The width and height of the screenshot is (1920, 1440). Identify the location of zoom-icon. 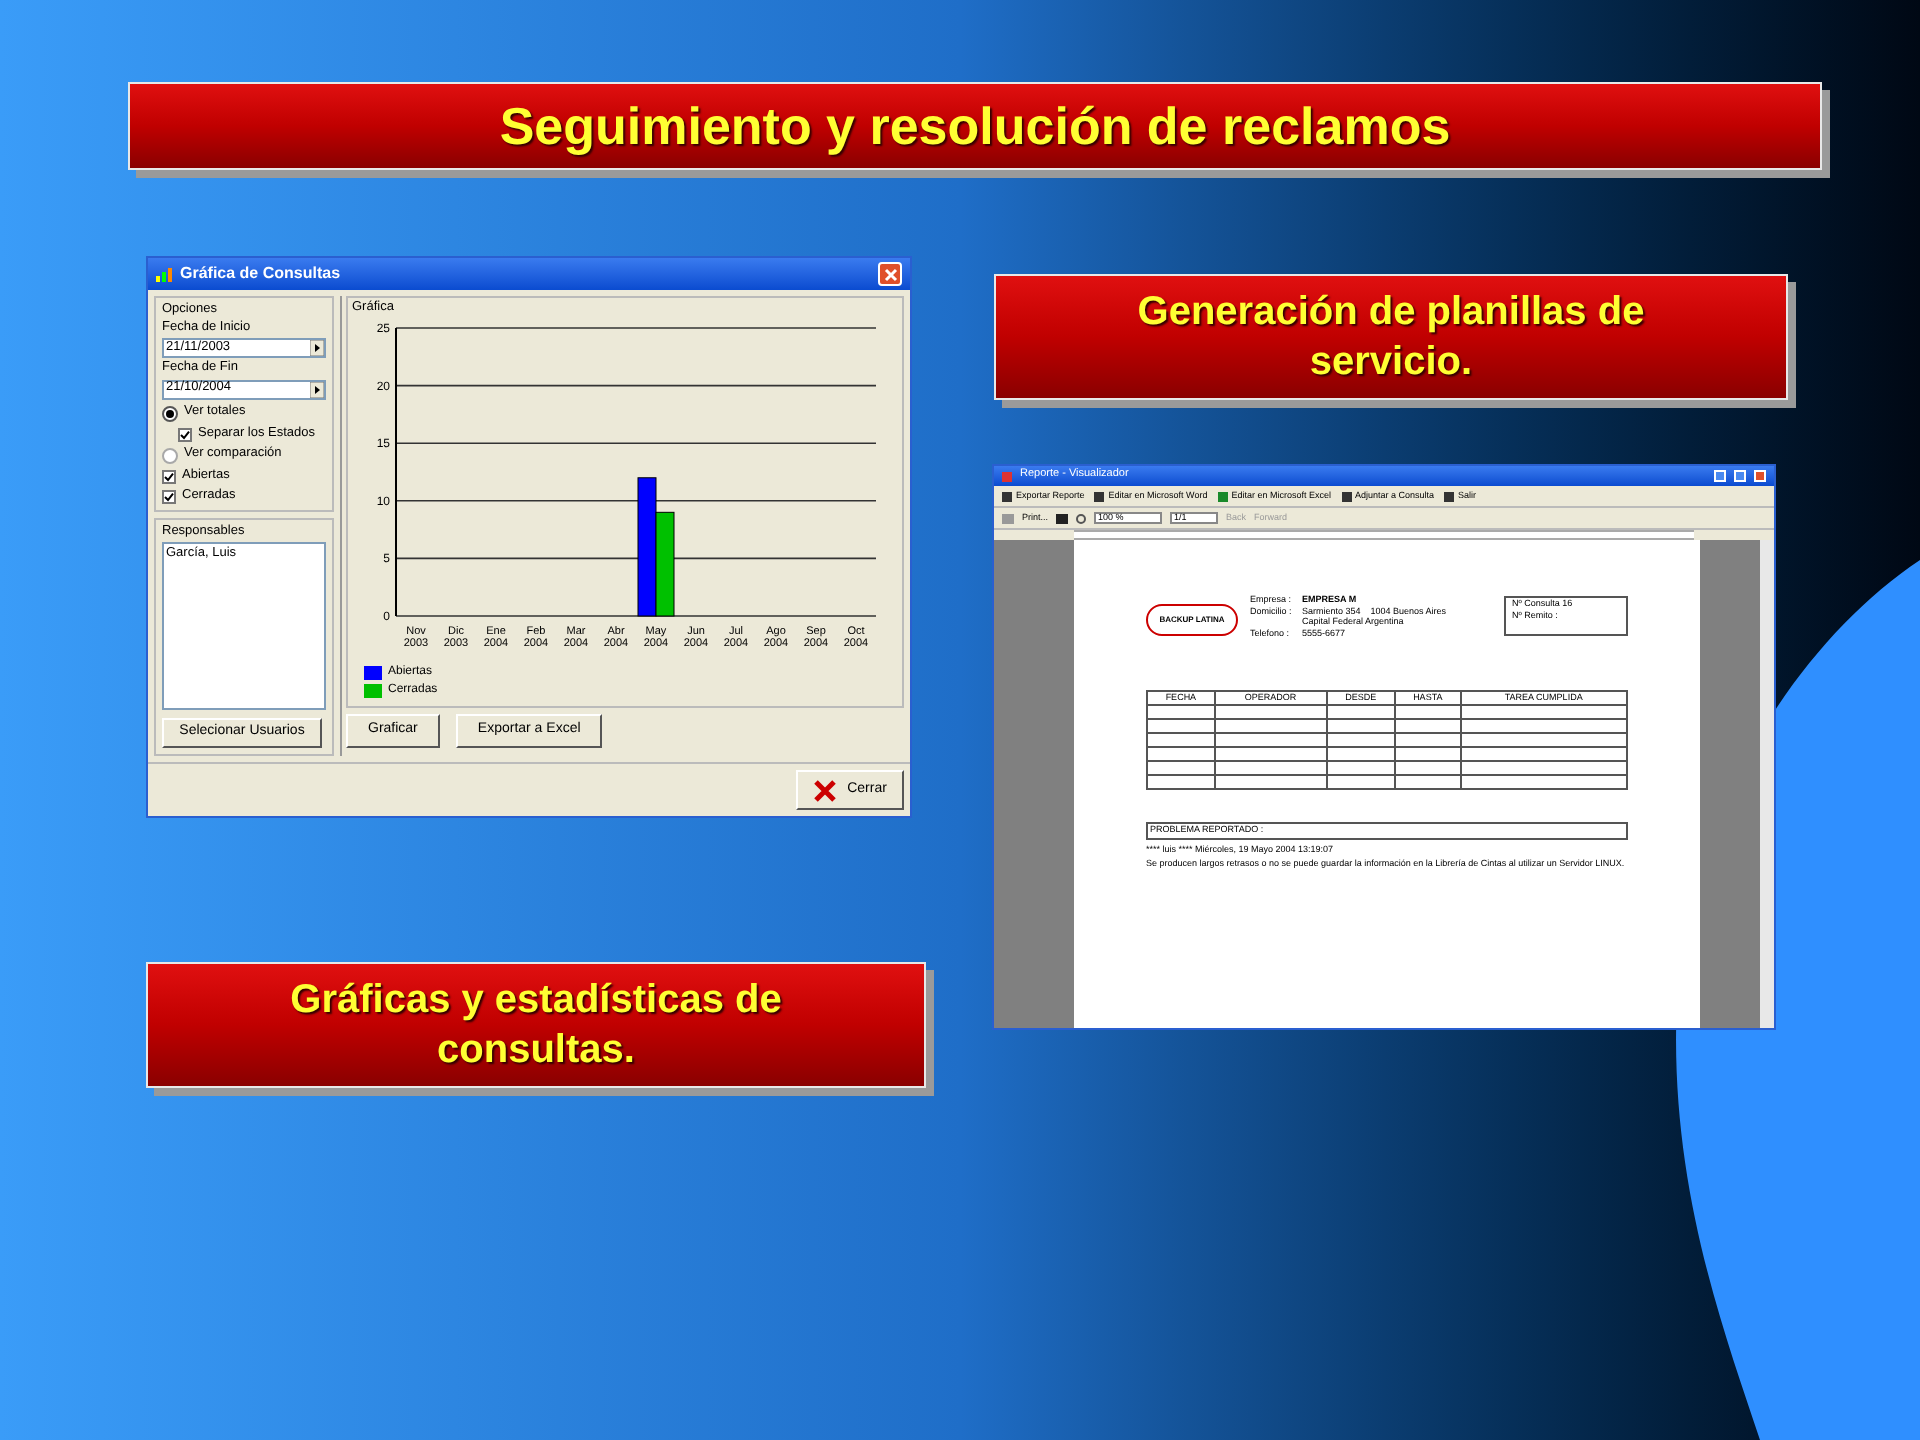
(1081, 518).